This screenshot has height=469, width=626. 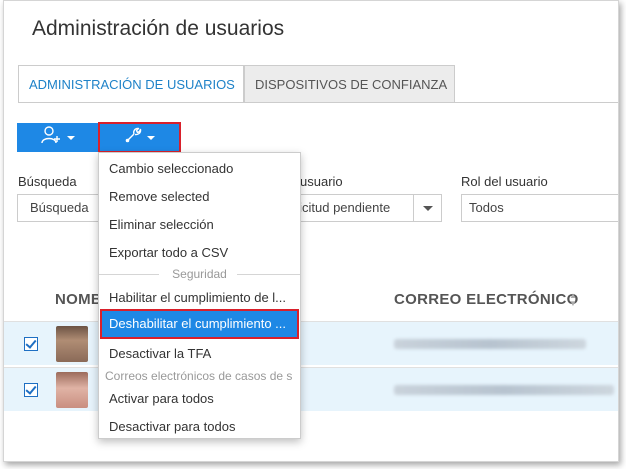 I want to click on user-role-select: Todos, so click(x=539, y=208).